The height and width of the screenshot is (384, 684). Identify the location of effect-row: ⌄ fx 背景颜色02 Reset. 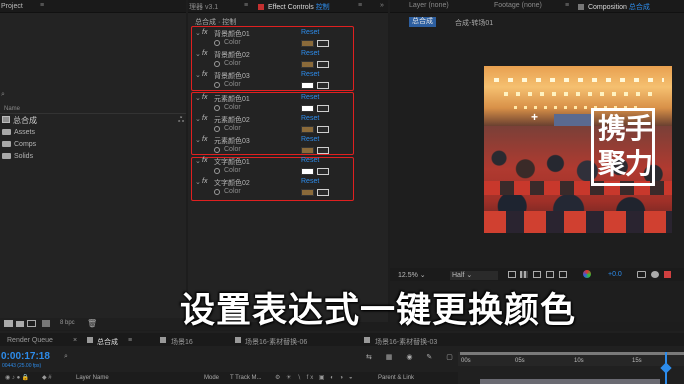
(290, 55).